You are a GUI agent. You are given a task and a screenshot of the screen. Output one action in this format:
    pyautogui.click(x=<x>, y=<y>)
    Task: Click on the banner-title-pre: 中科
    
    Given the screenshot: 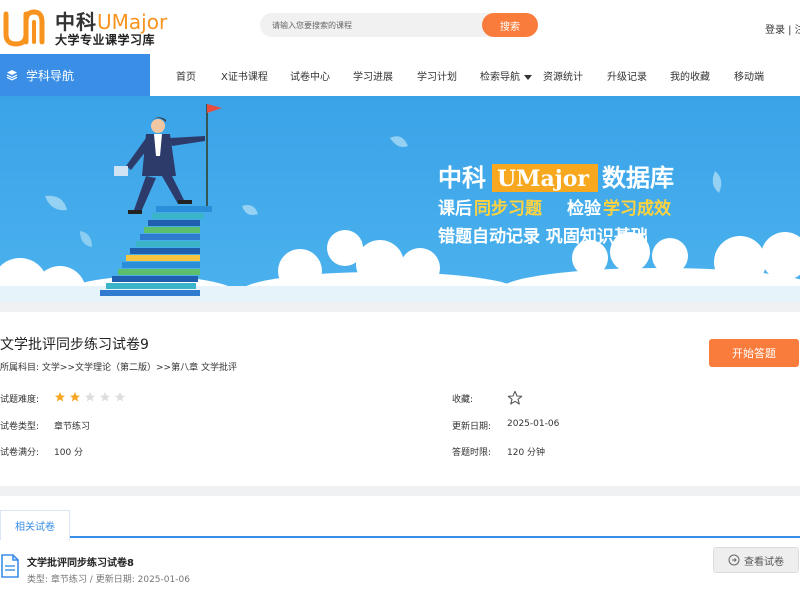 What is the action you would take?
    pyautogui.click(x=462, y=177)
    